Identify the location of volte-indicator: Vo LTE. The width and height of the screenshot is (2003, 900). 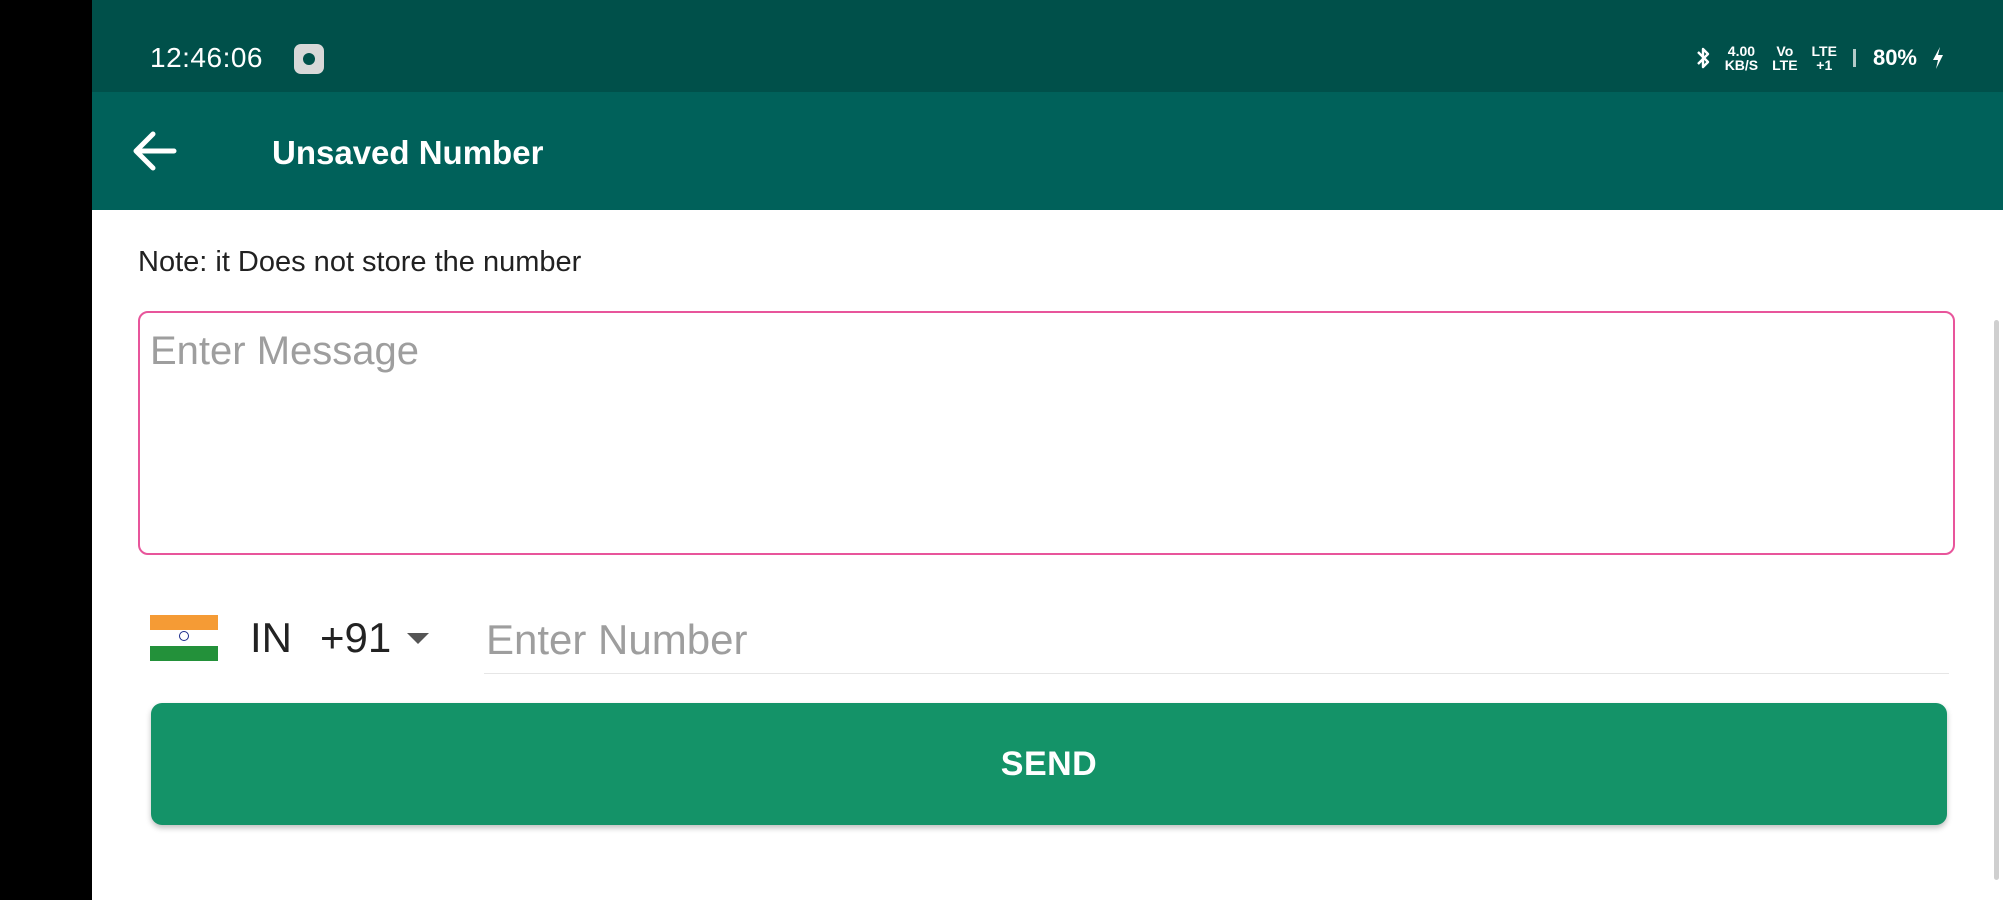
(1784, 58).